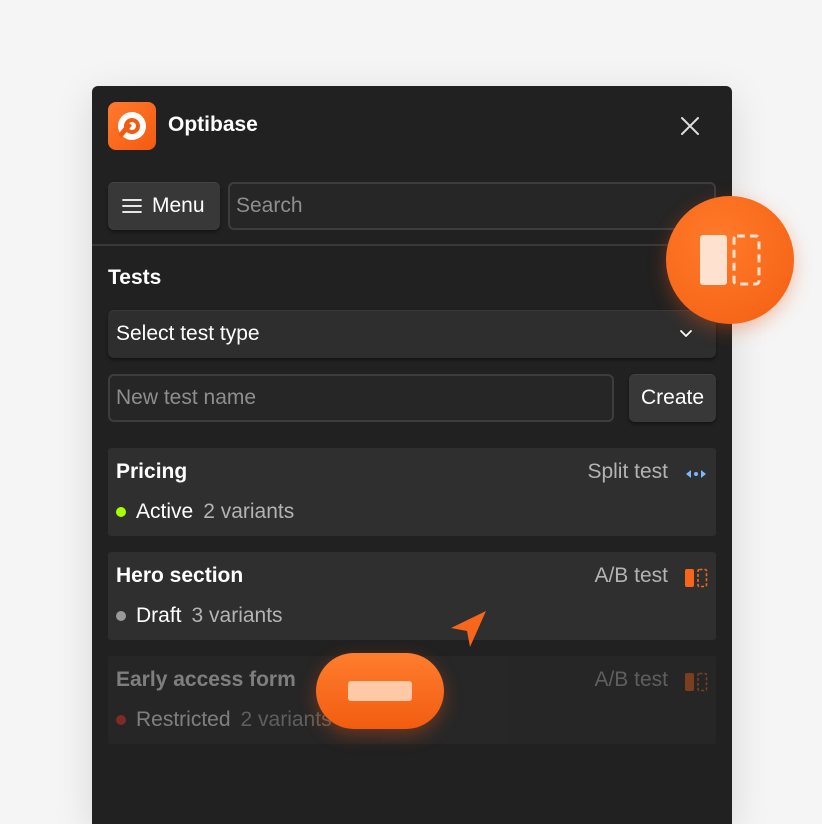 Image resolution: width=822 pixels, height=824 pixels. I want to click on cursor-arrow-icon, so click(468, 629).